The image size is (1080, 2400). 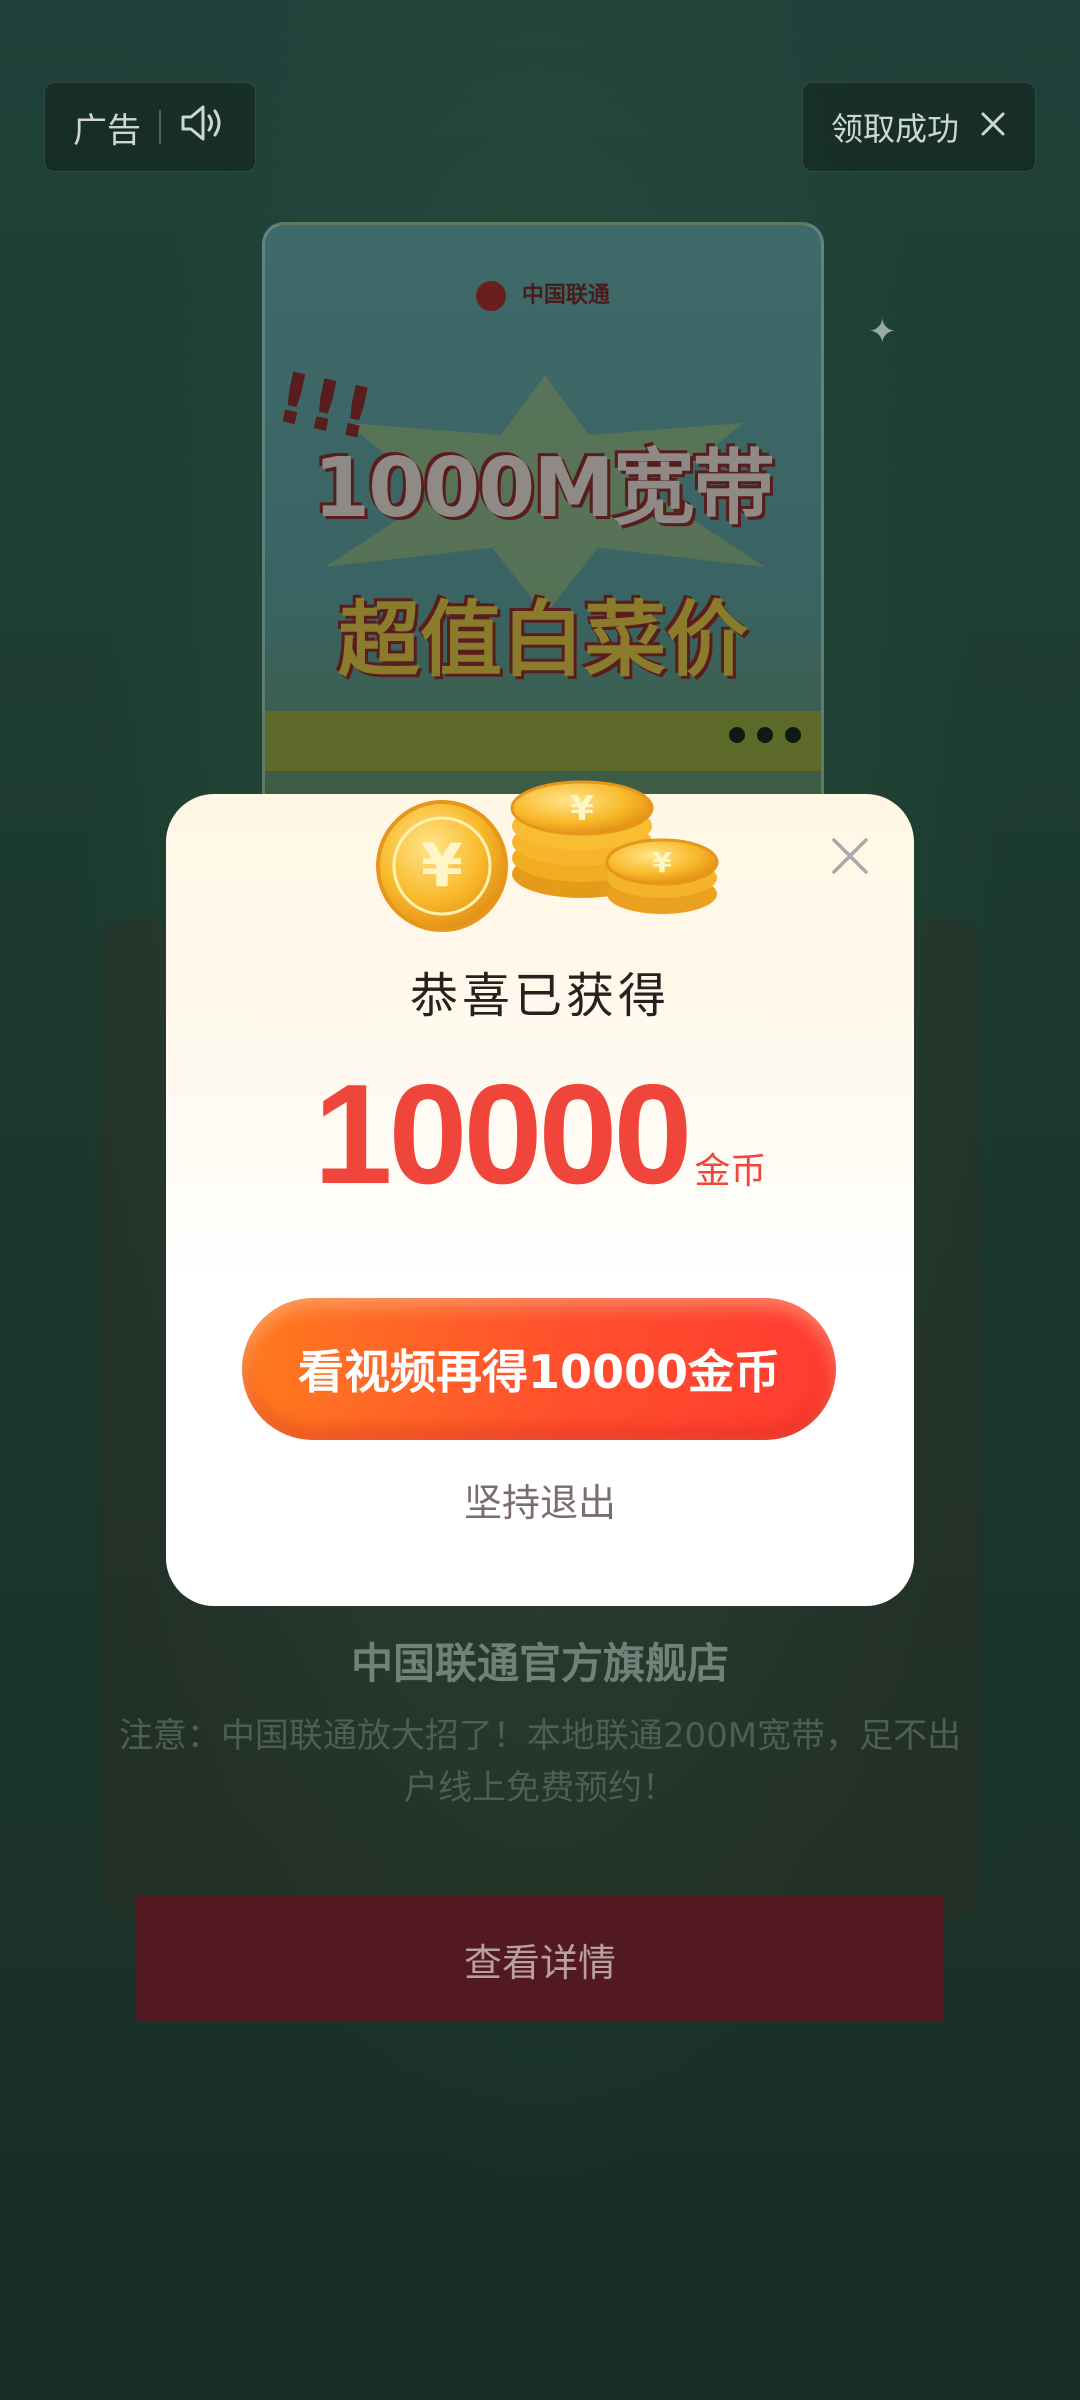 I want to click on ad-headline: 1000M宽带, so click(x=544, y=488).